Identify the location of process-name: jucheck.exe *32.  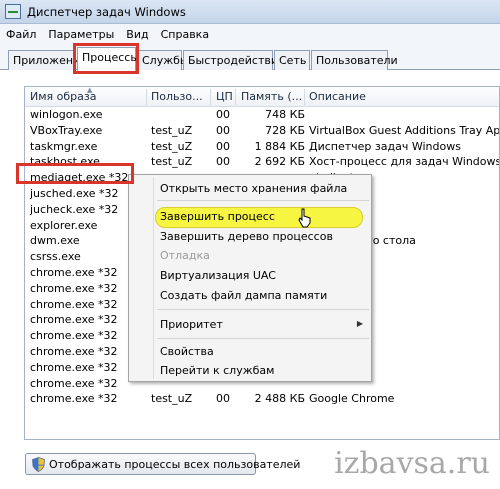
(74, 209).